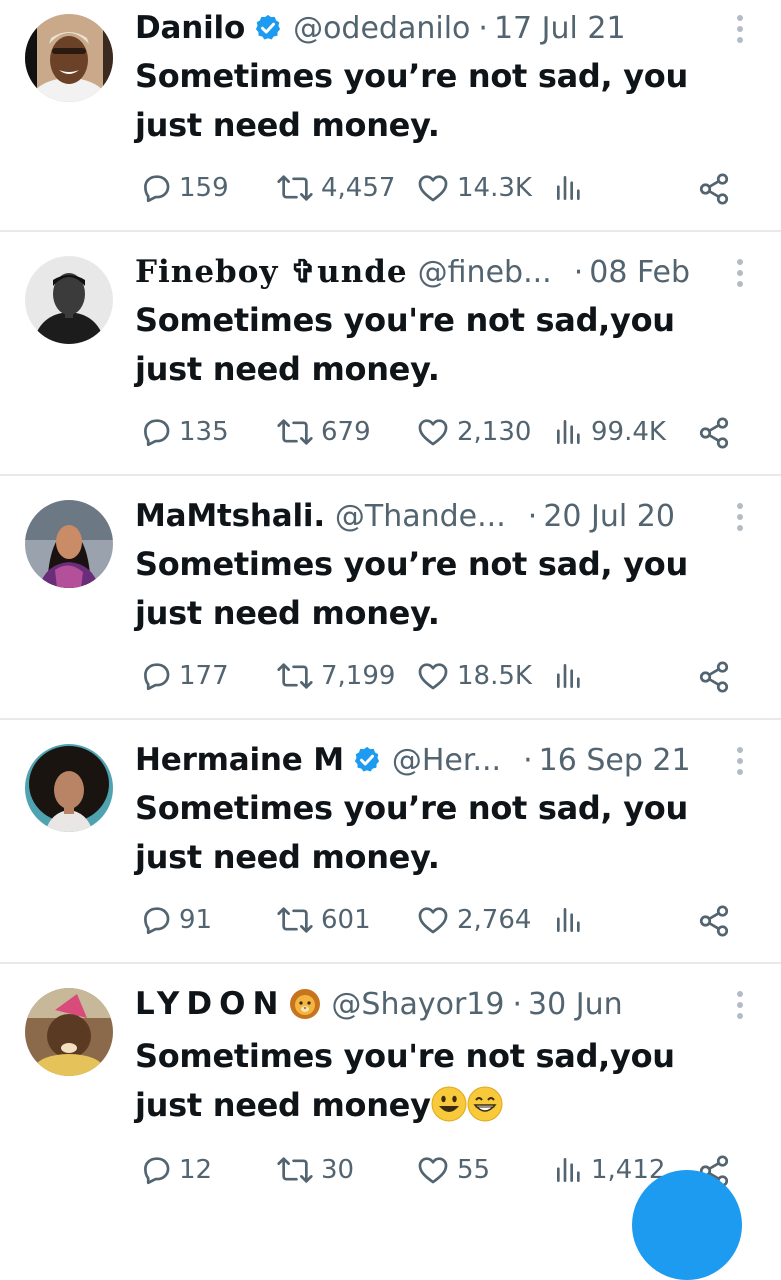 The image size is (781, 1280). I want to click on reply-button: 12, so click(175, 1170).